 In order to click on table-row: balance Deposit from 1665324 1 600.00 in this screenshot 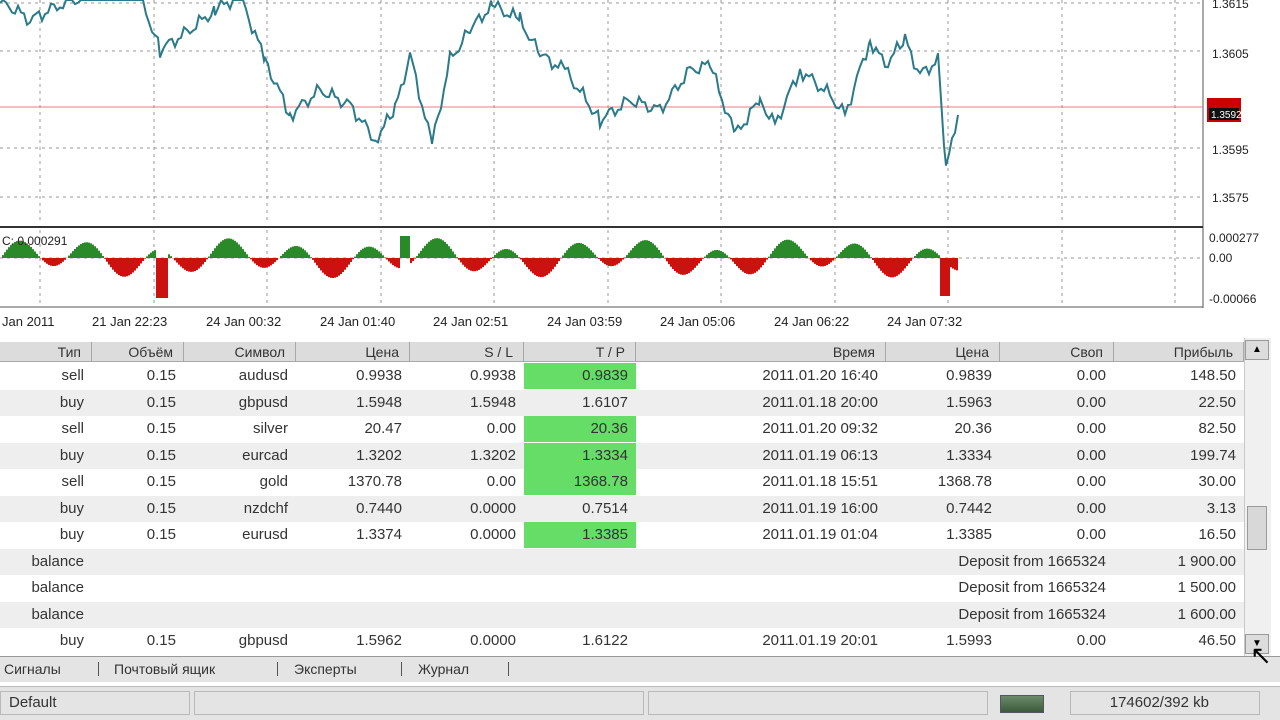, I will do `click(622, 614)`.